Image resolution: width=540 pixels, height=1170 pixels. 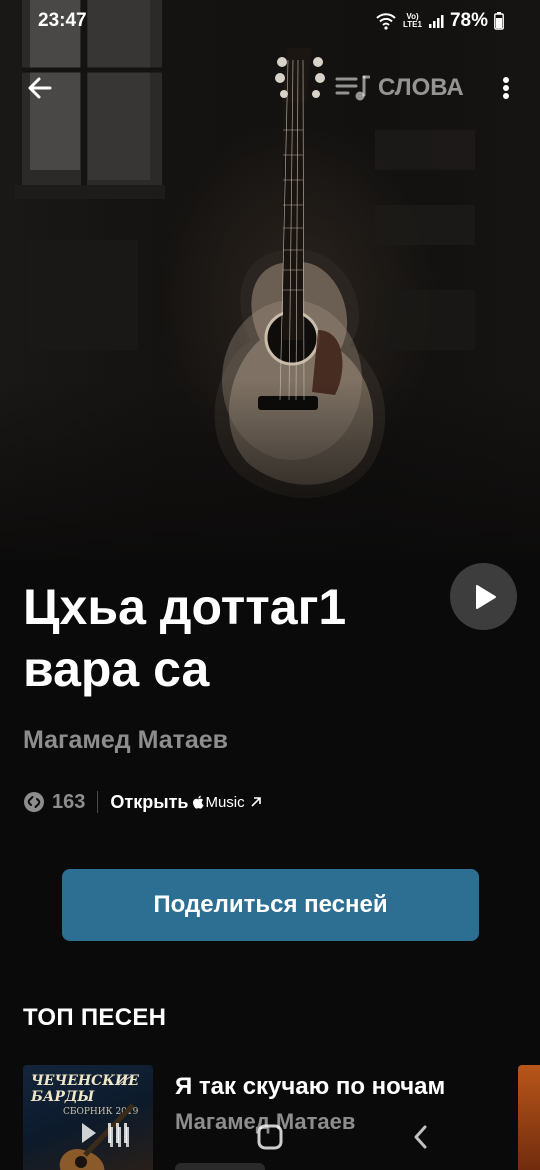 I want to click on status-time: 23:47, so click(x=62, y=20).